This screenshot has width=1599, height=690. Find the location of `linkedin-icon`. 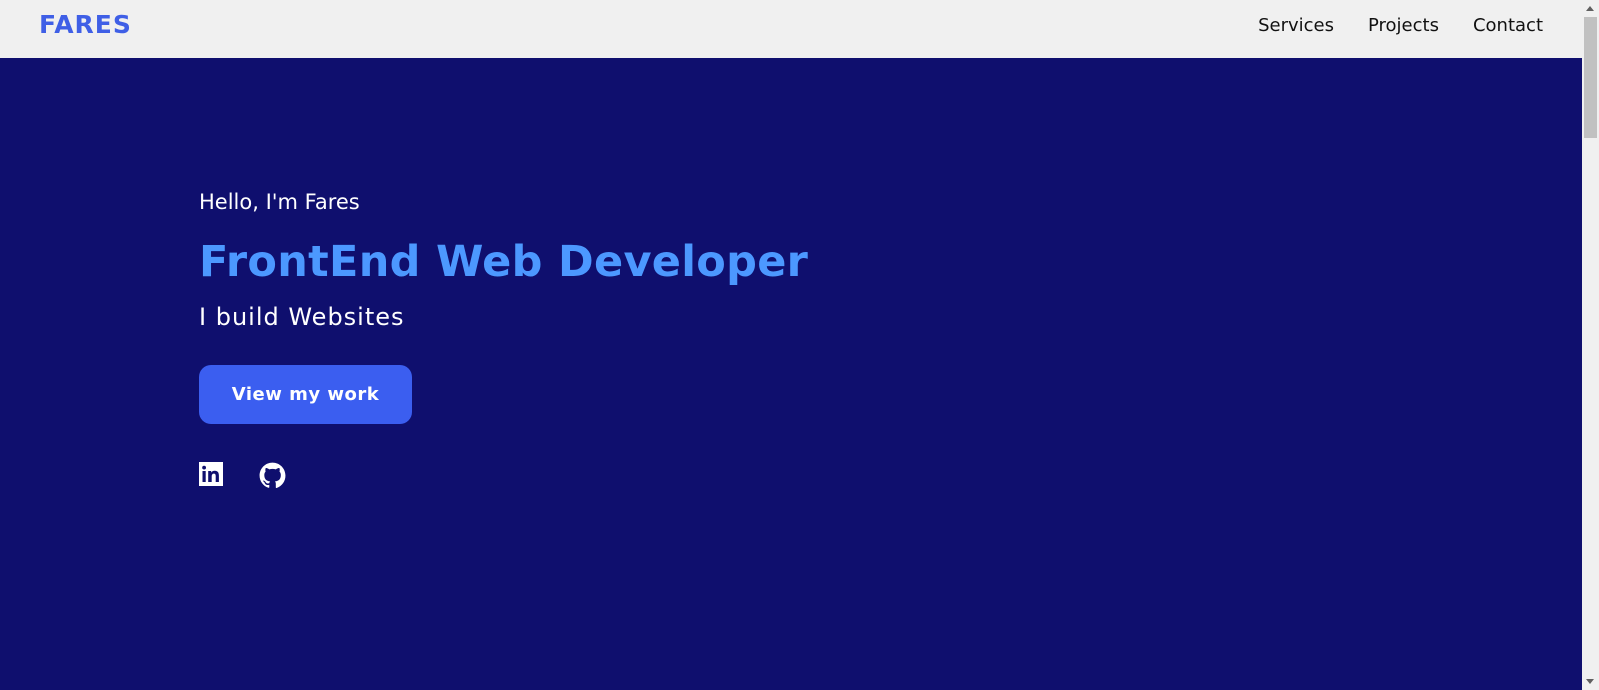

linkedin-icon is located at coordinates (211, 474).